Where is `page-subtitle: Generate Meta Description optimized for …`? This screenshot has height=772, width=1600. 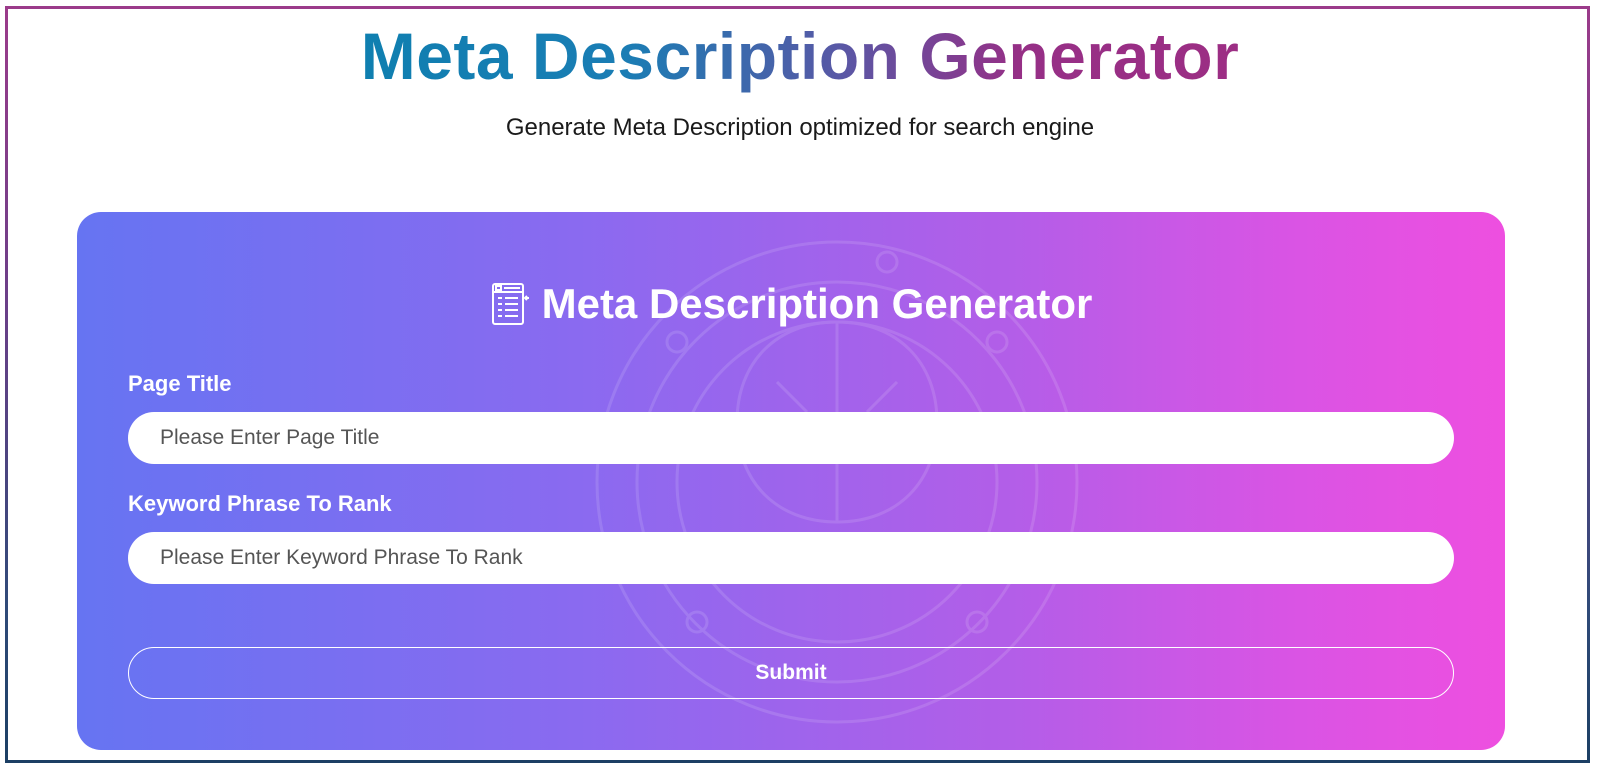 page-subtitle: Generate Meta Description optimized for … is located at coordinates (800, 127).